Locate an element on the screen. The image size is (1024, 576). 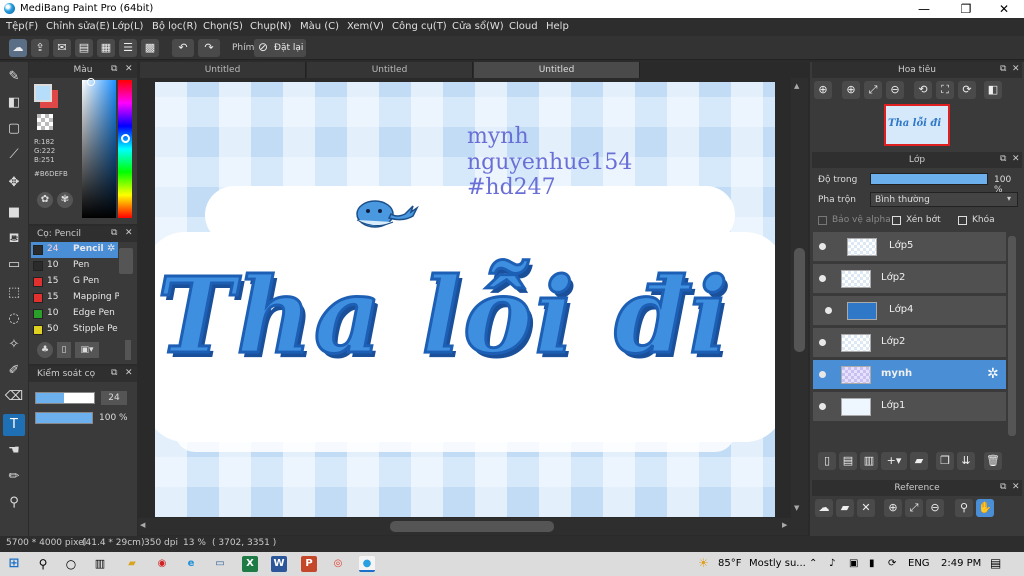
rectangle-tool-icon: ▢ is located at coordinates (14, 129).